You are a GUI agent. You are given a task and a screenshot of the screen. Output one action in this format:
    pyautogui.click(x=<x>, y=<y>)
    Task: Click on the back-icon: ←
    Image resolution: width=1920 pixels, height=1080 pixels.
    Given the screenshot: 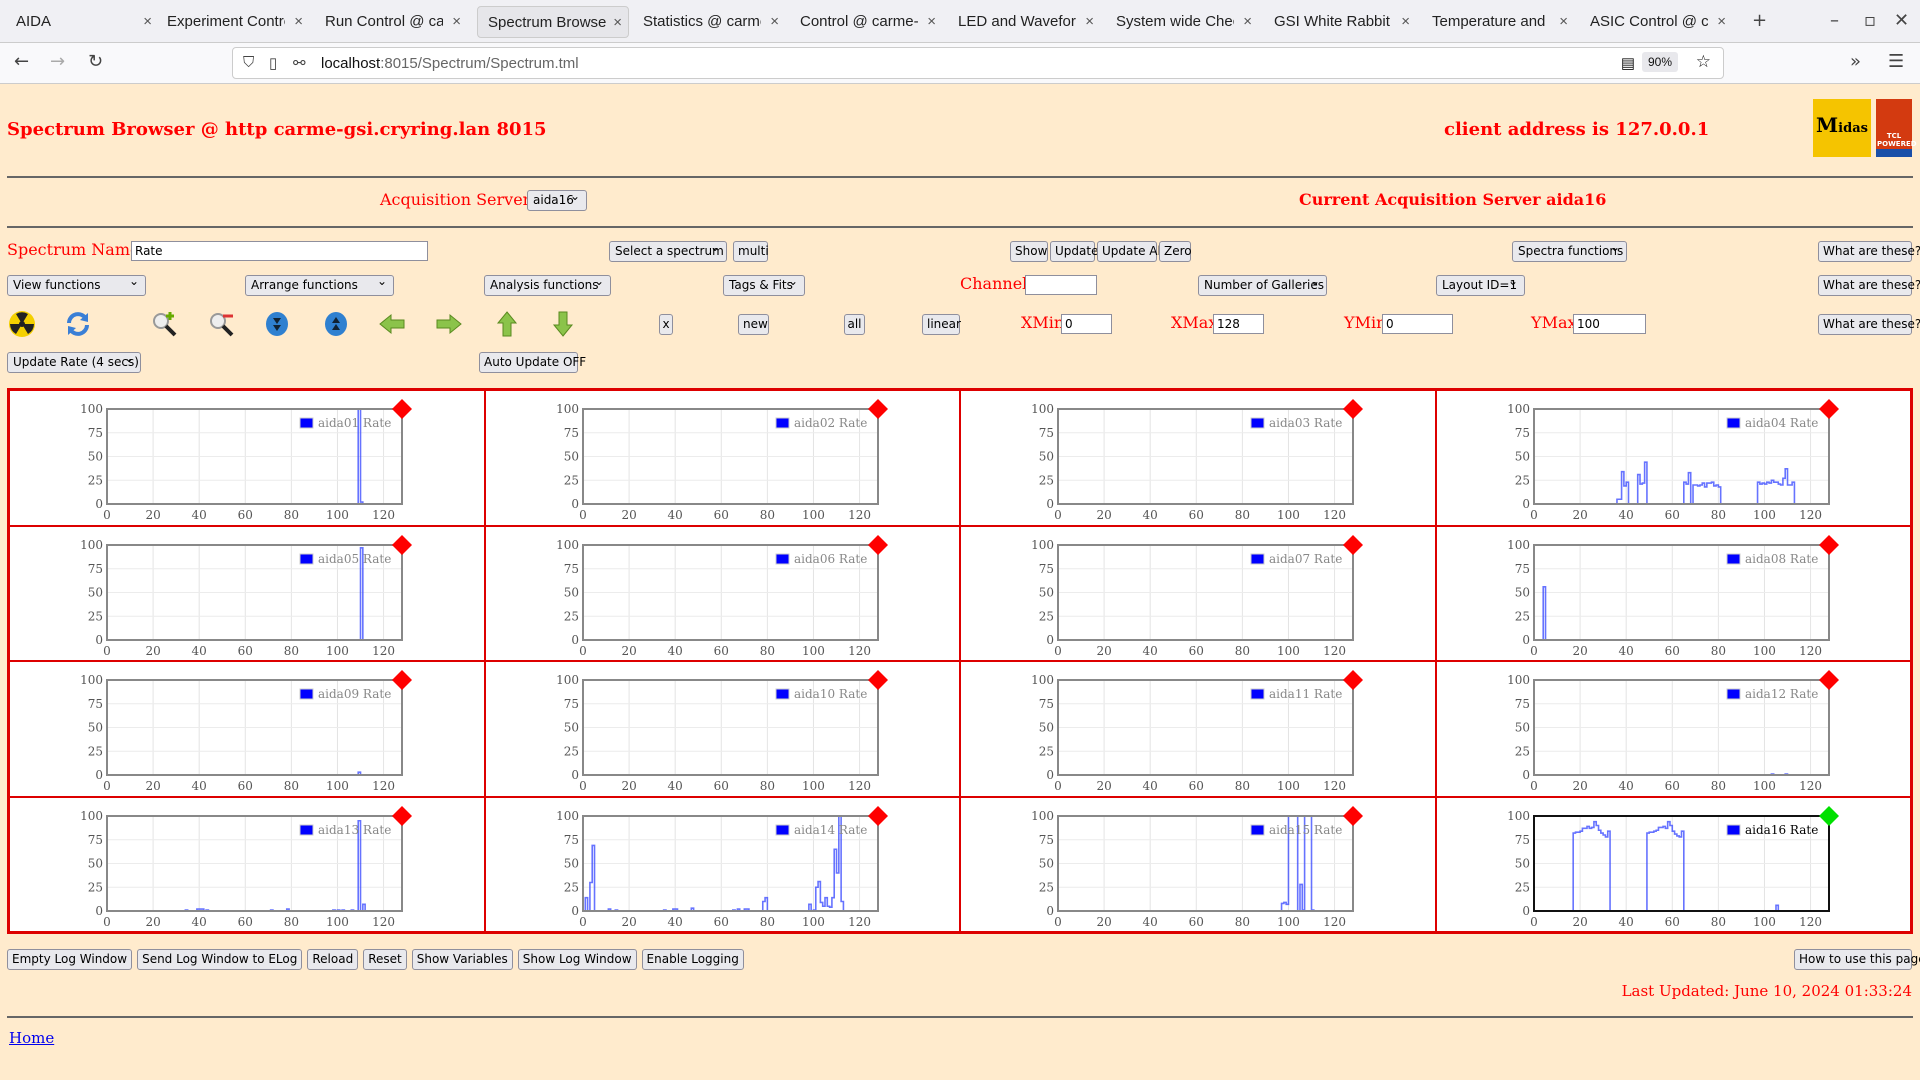 What is the action you would take?
    pyautogui.click(x=21, y=61)
    